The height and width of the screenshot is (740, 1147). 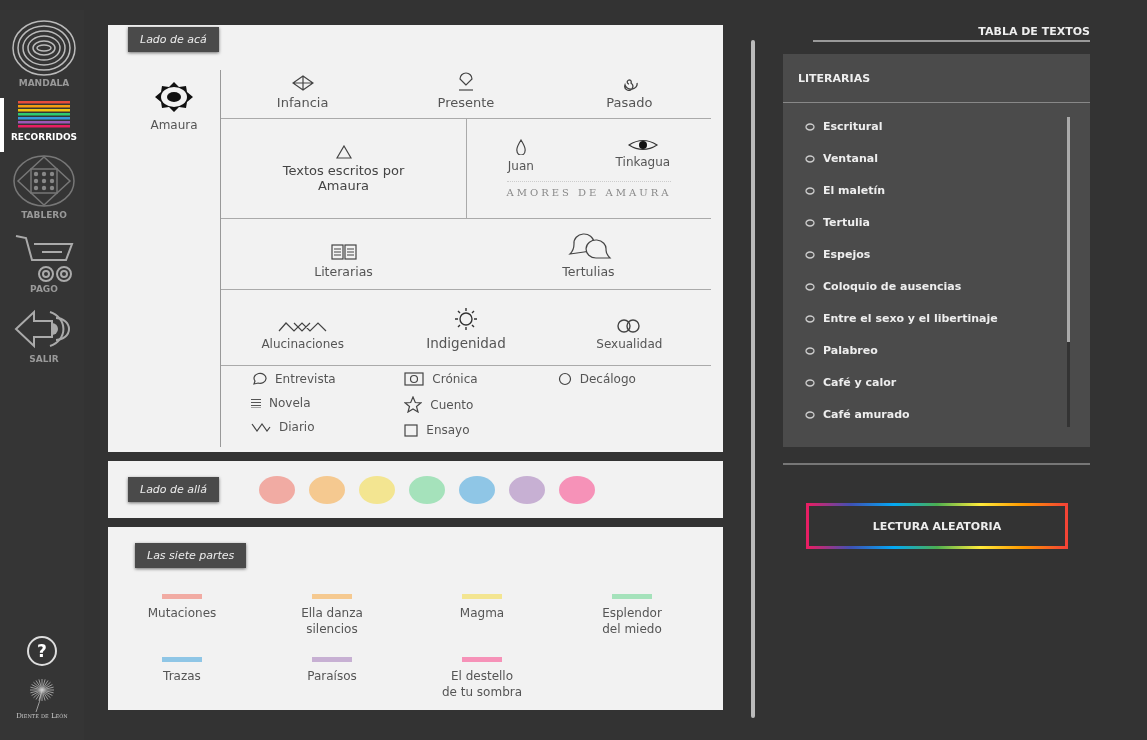 I want to click on category-link: Infancia, so click(x=302, y=102).